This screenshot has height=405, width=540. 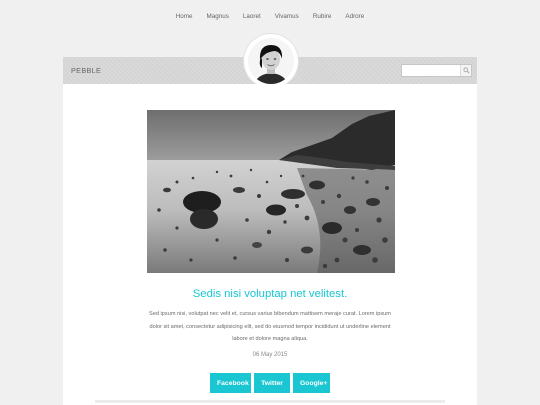 I want to click on divider, so click(x=270, y=401).